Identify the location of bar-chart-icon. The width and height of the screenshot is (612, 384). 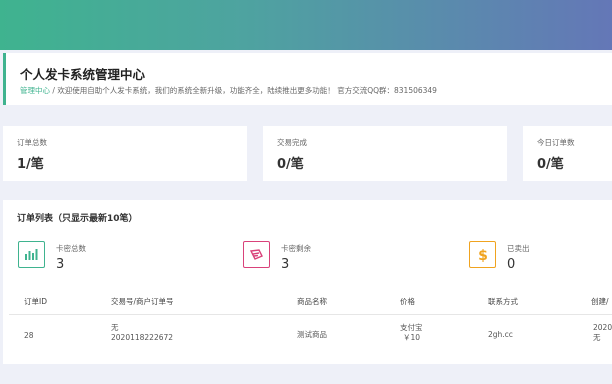
(31, 254).